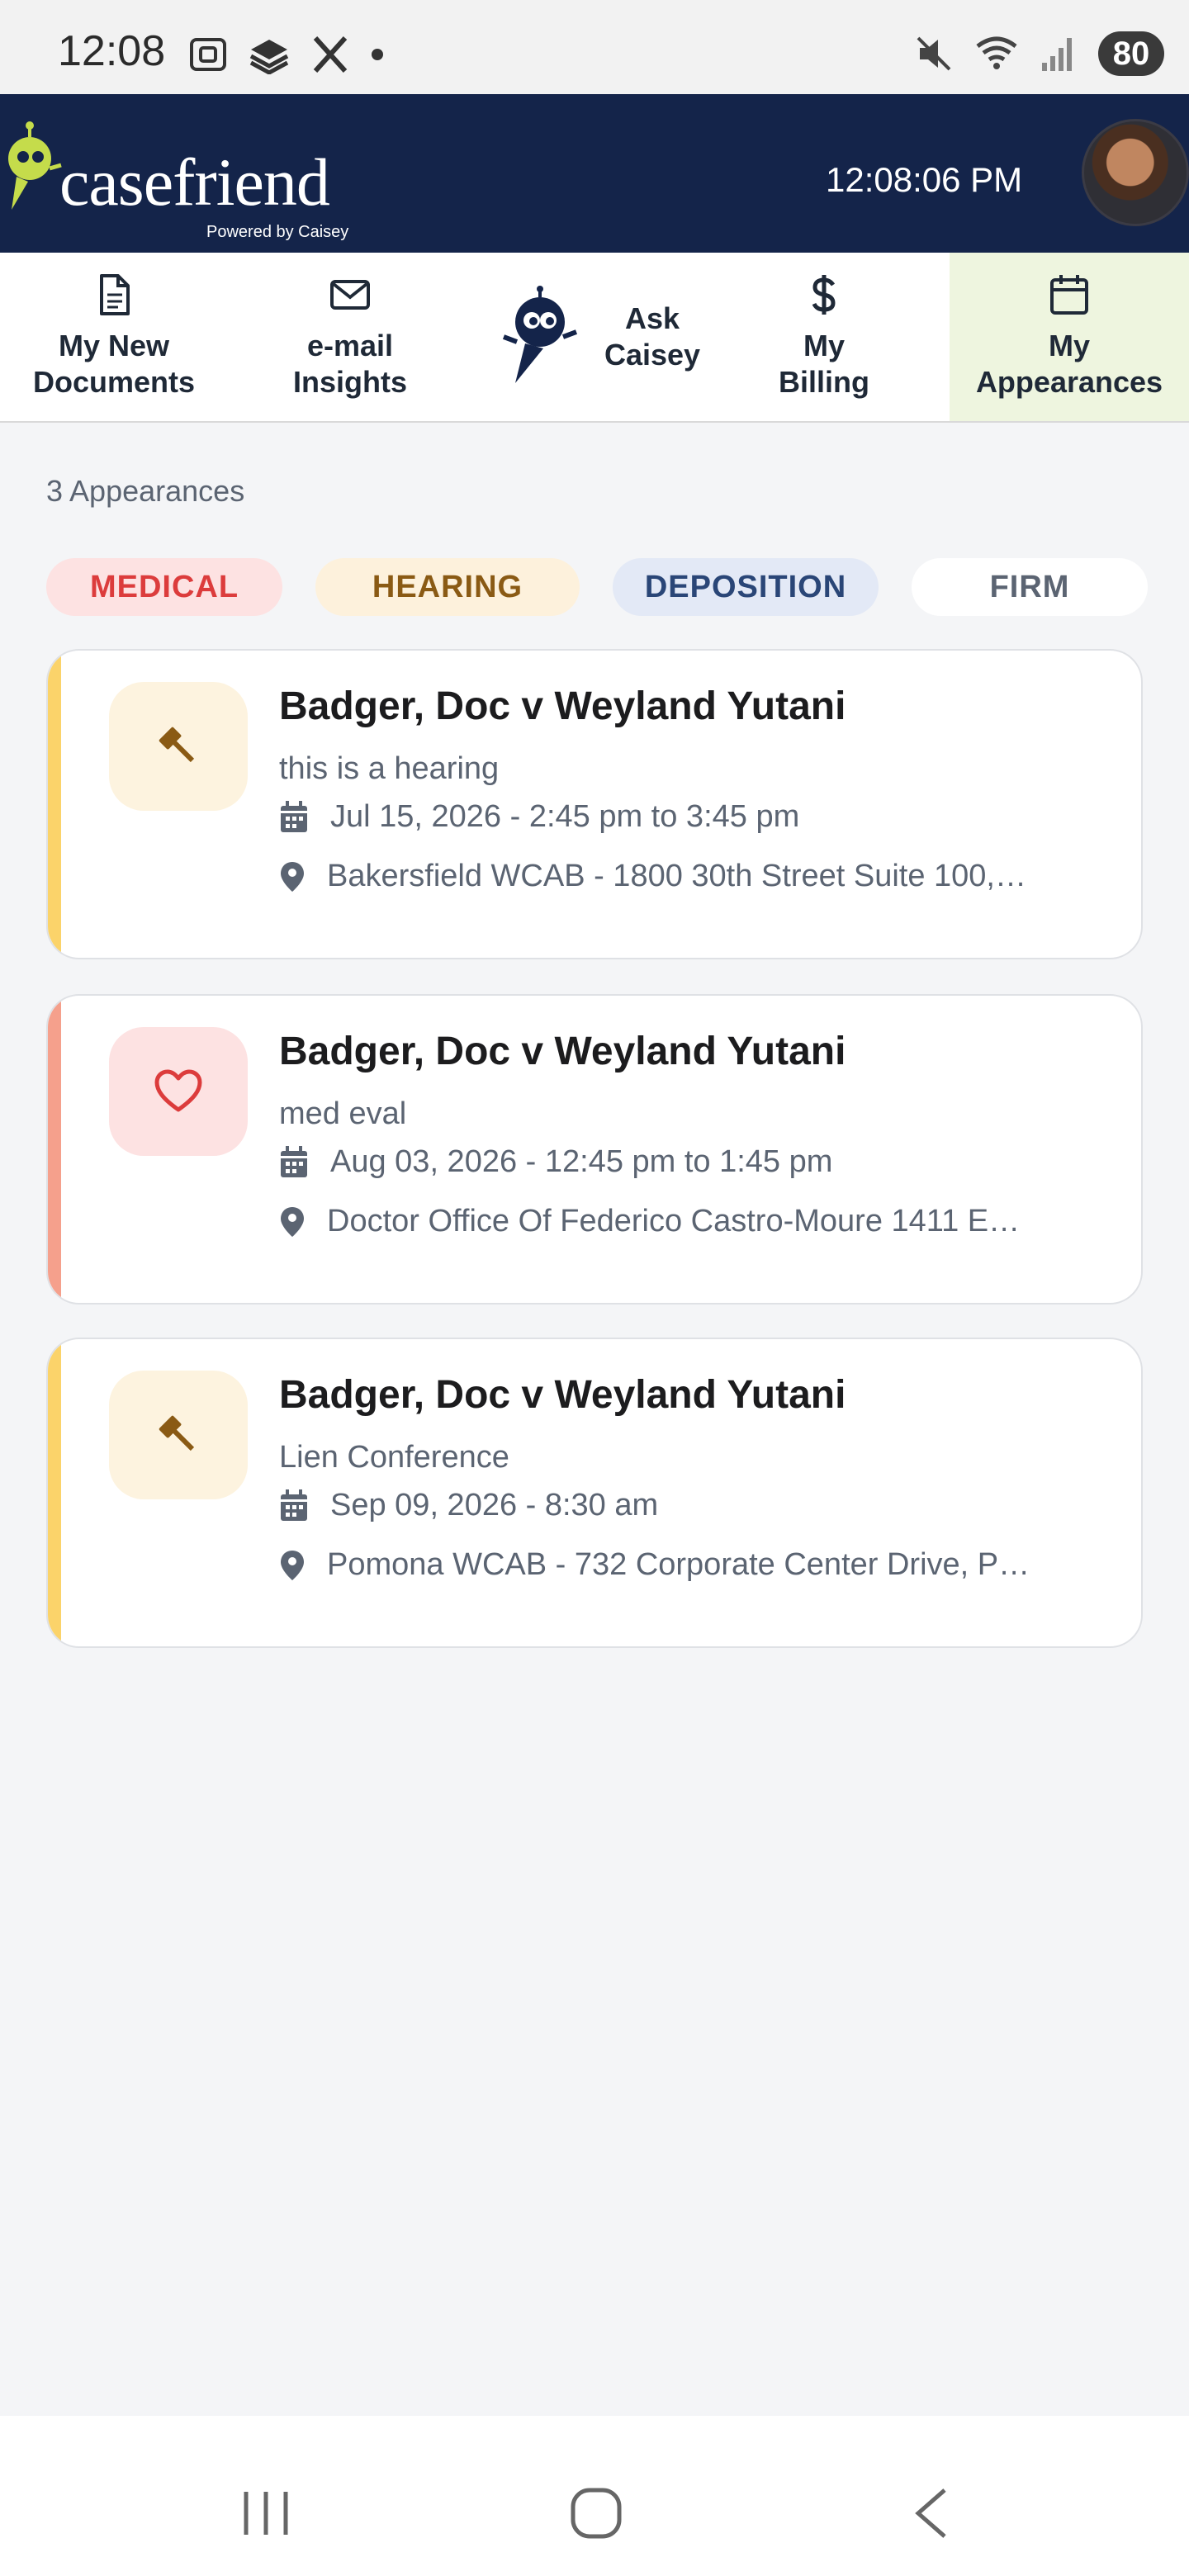  What do you see at coordinates (112, 51) in the screenshot?
I see `status-time: 12:08` at bounding box center [112, 51].